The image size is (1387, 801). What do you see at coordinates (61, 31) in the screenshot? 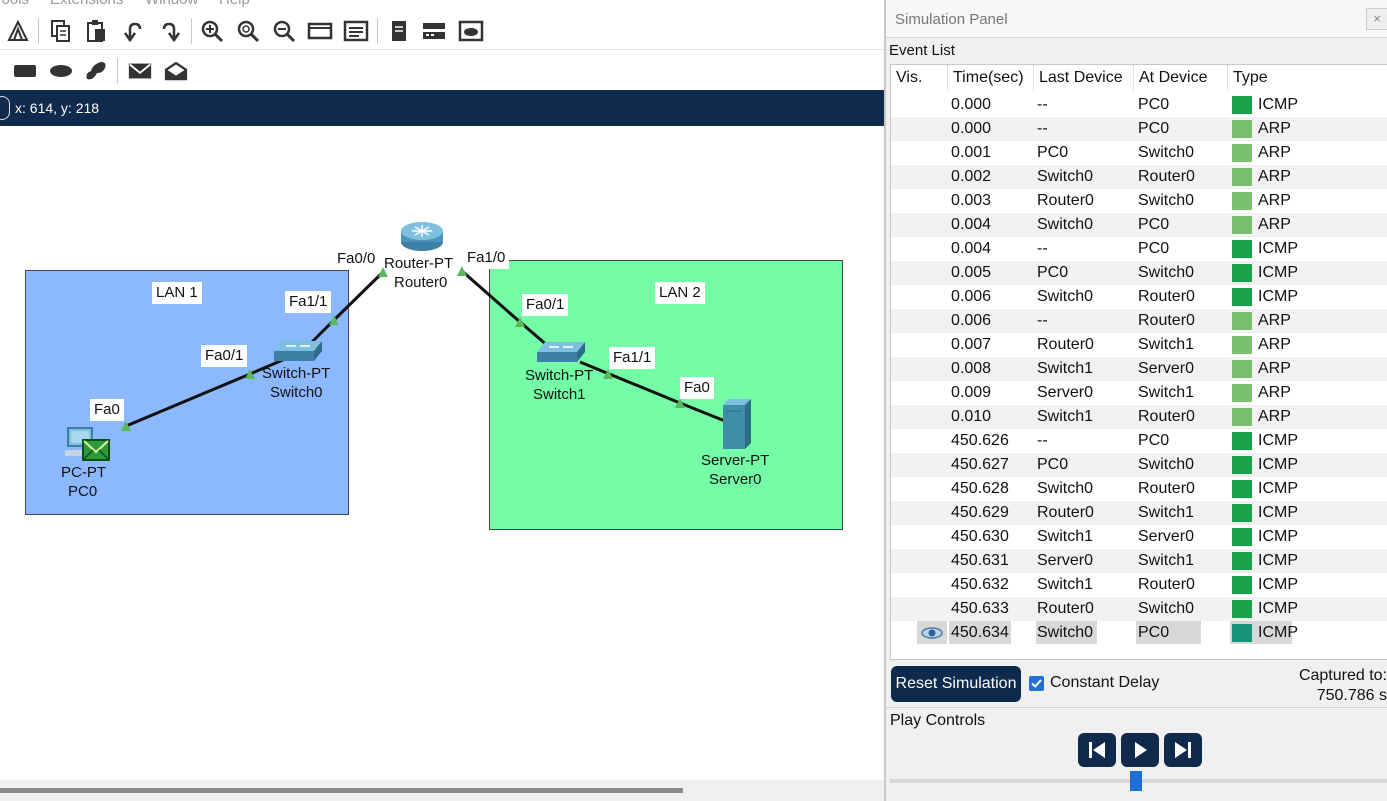
I see `copy-icon` at bounding box center [61, 31].